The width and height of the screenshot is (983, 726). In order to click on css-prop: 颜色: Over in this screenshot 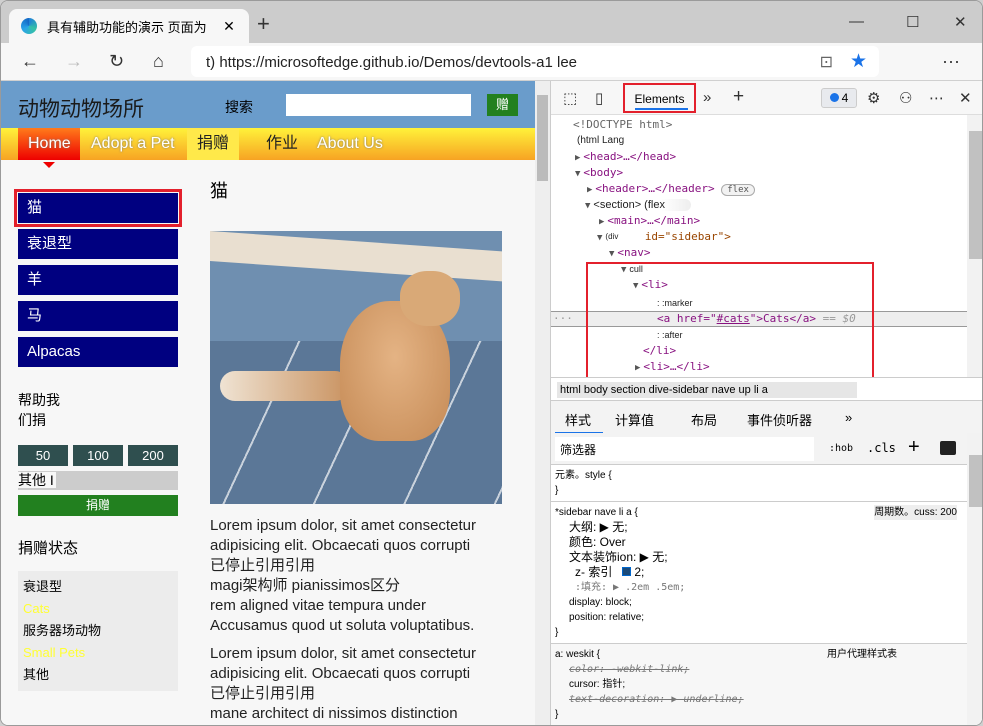, I will do `click(759, 542)`.